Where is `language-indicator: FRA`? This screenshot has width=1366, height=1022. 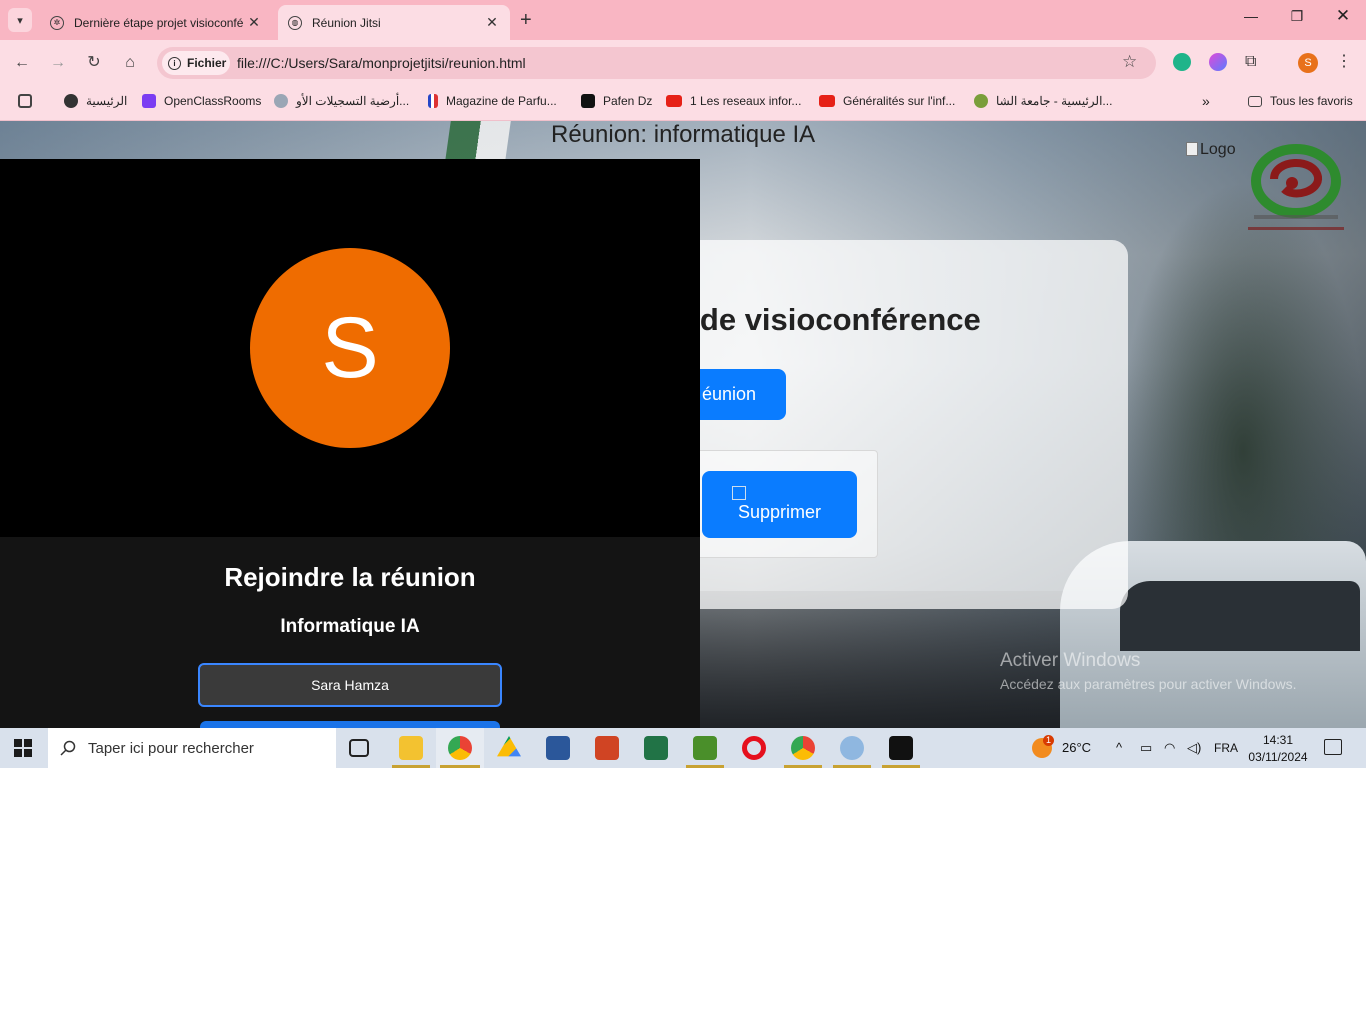 language-indicator: FRA is located at coordinates (1226, 748).